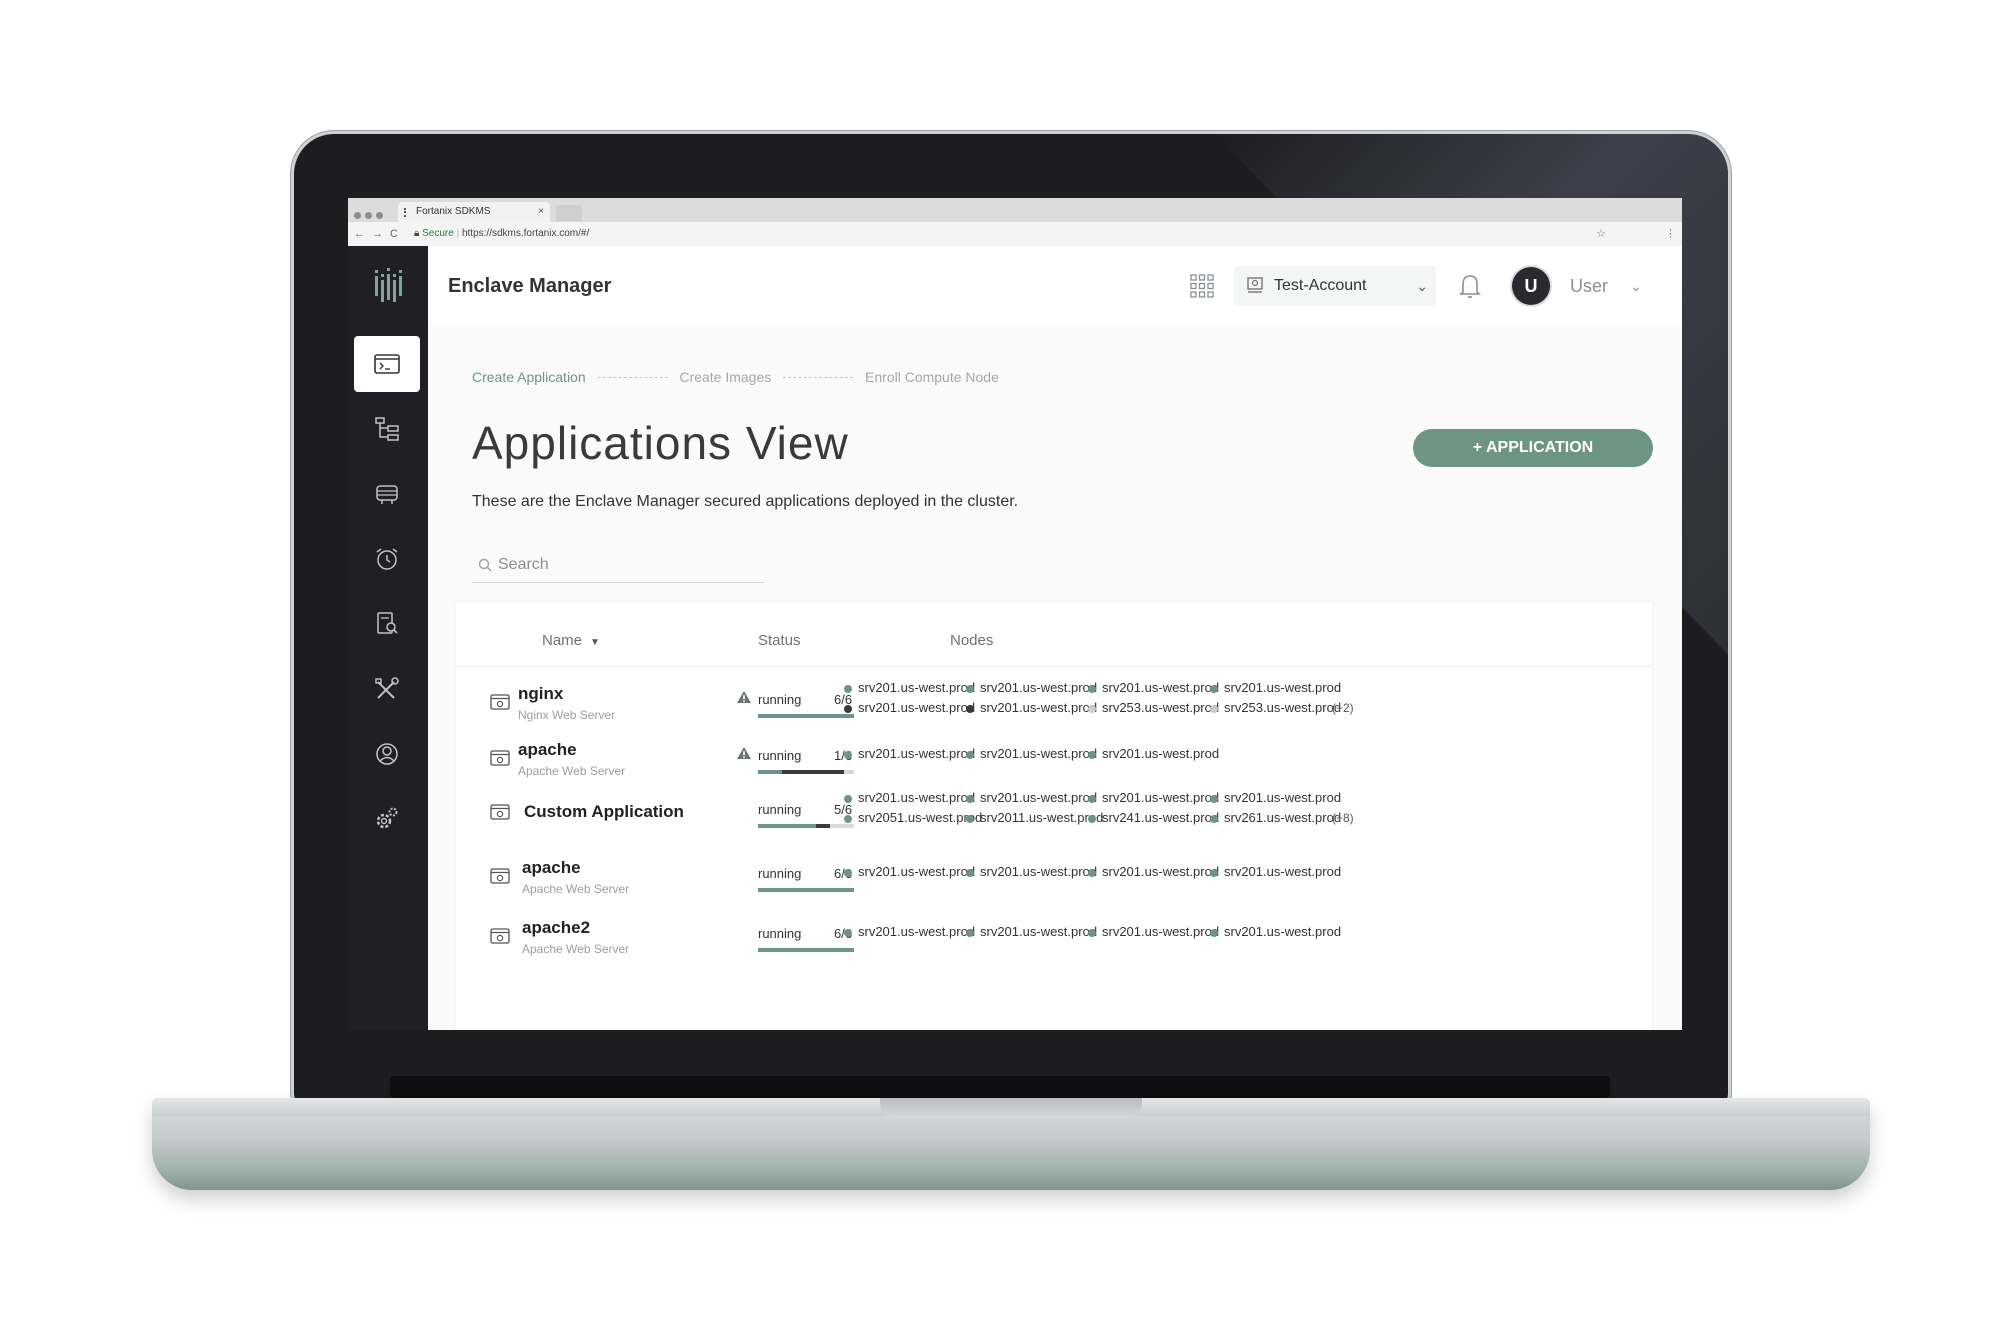  Describe the element at coordinates (1153, 817) in the screenshot. I see `node-tag: srv241.us-west.prod` at that location.